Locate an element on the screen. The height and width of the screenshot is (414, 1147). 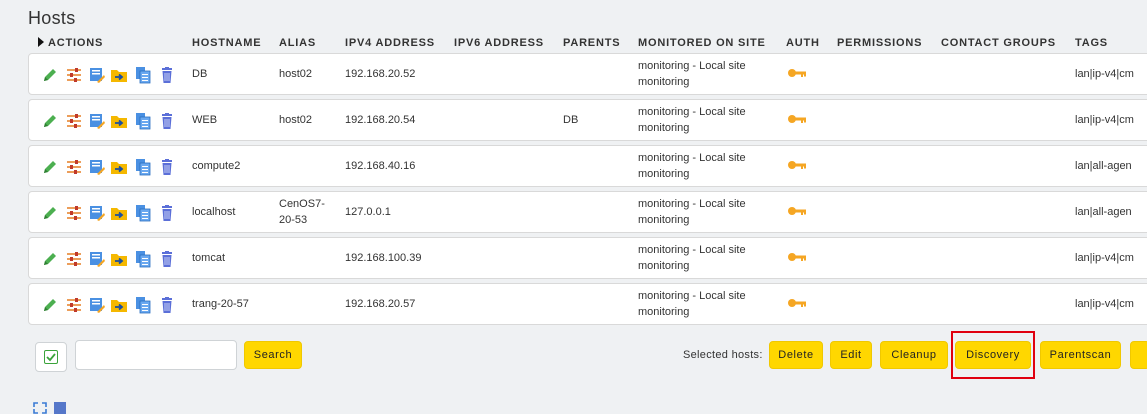
select-all-checkbox is located at coordinates (51, 357).